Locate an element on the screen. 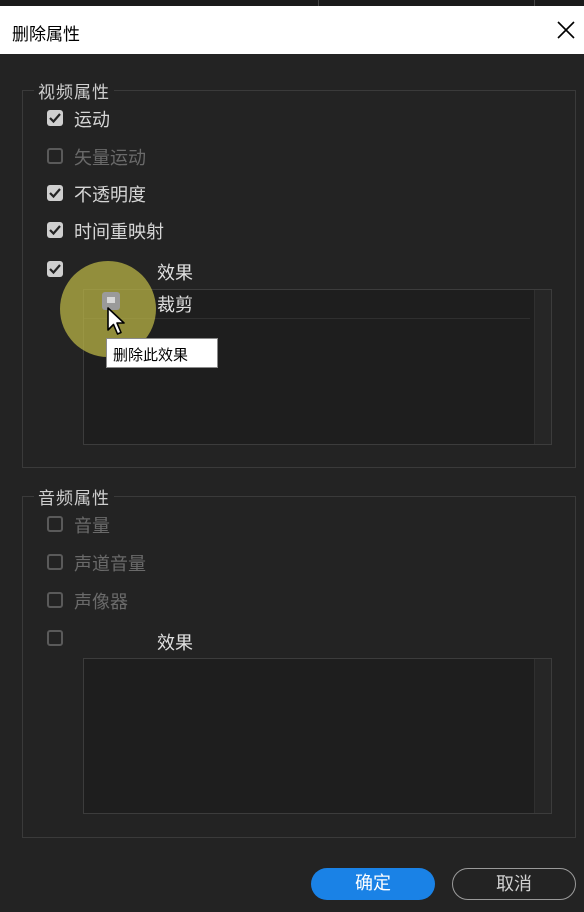  checkbox-label: 不透明度 is located at coordinates (110, 195).